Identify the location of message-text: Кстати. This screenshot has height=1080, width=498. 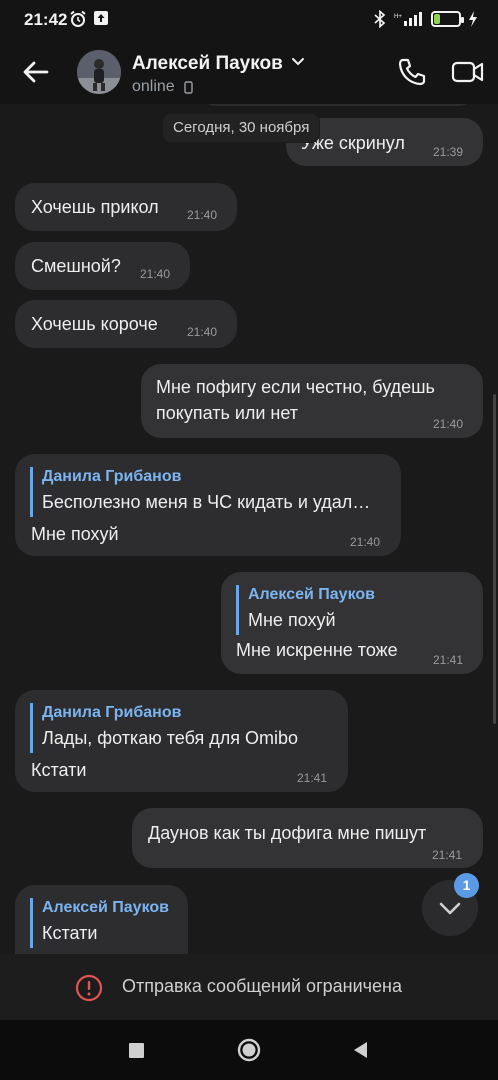
(59, 770).